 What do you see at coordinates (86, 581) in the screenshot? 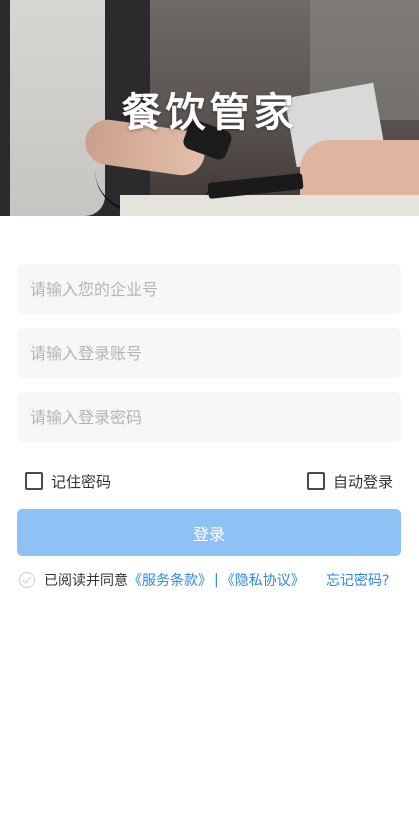
I see `agreement-prefix: 已阅读并同意` at bounding box center [86, 581].